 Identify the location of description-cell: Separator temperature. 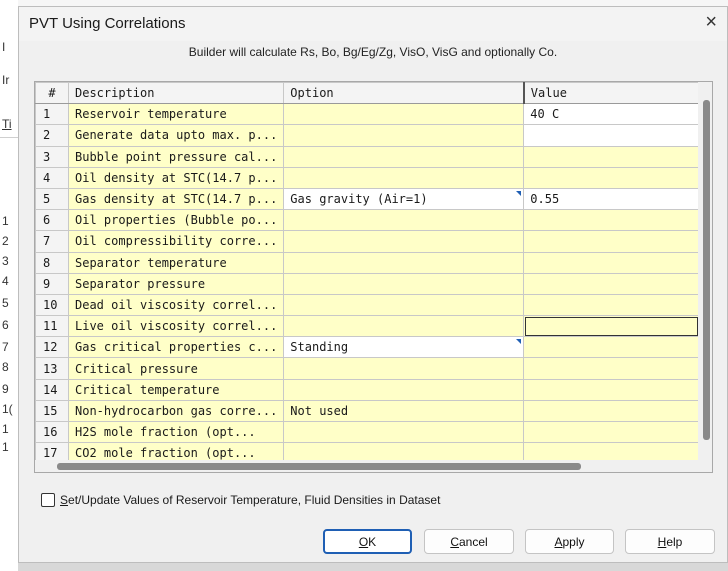
(176, 262).